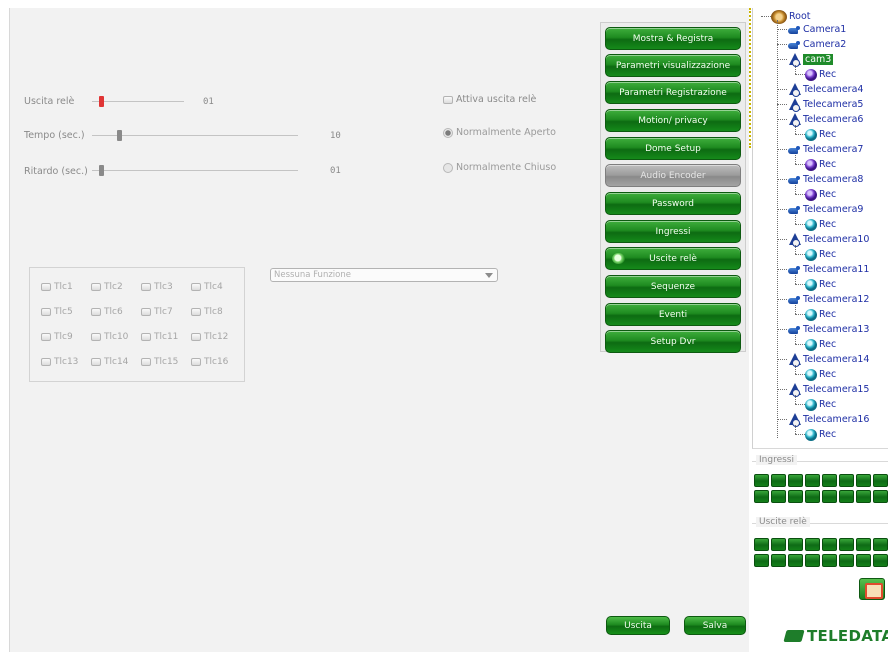 This screenshot has height=652, width=888. What do you see at coordinates (828, 419) in the screenshot?
I see `tree-camera-node: Telecamera16` at bounding box center [828, 419].